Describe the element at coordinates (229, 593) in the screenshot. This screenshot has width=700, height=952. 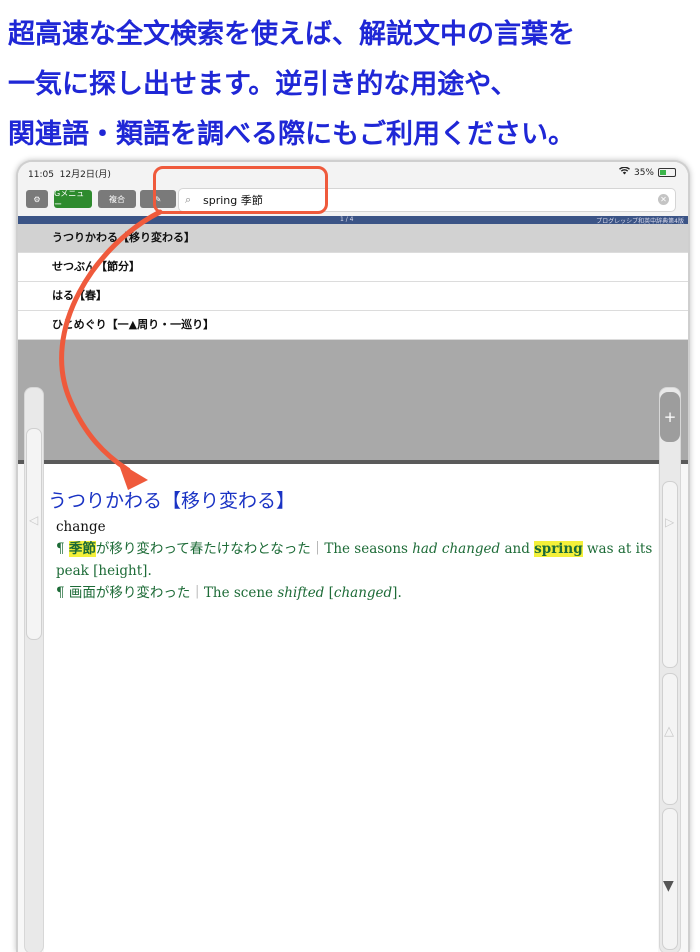
I see `example-2: ¶ 画面が移り変わった｜The scene shifted [changed].` at that location.